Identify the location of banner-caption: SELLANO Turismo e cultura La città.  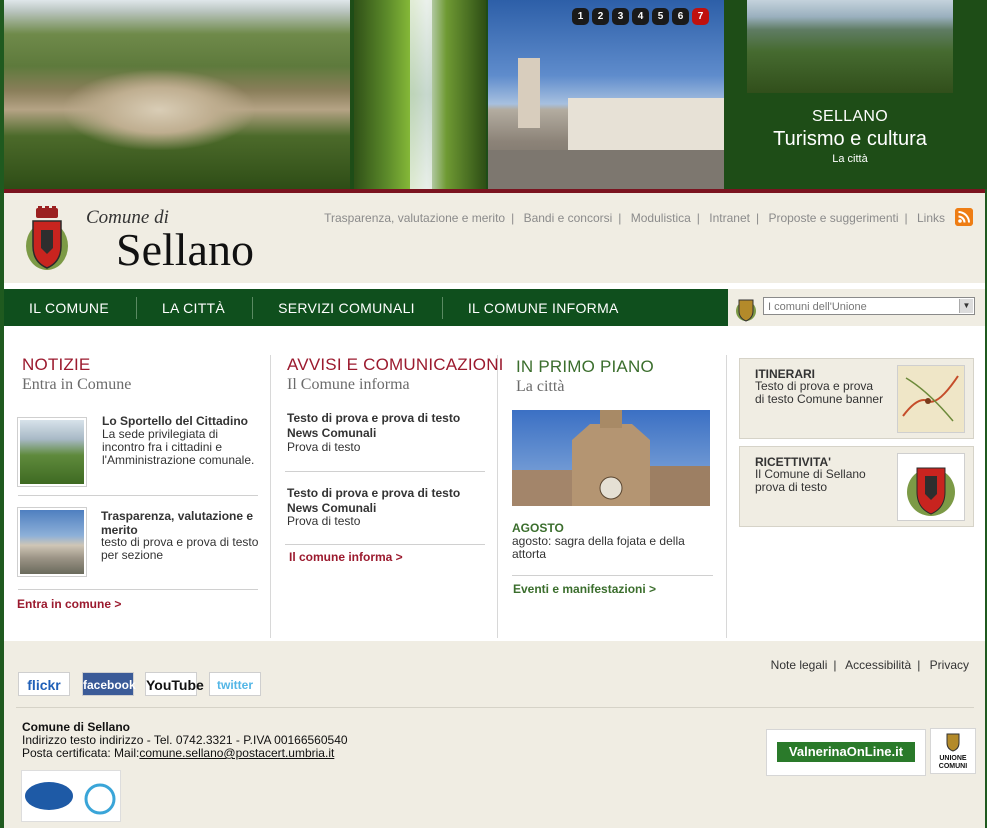
(850, 136).